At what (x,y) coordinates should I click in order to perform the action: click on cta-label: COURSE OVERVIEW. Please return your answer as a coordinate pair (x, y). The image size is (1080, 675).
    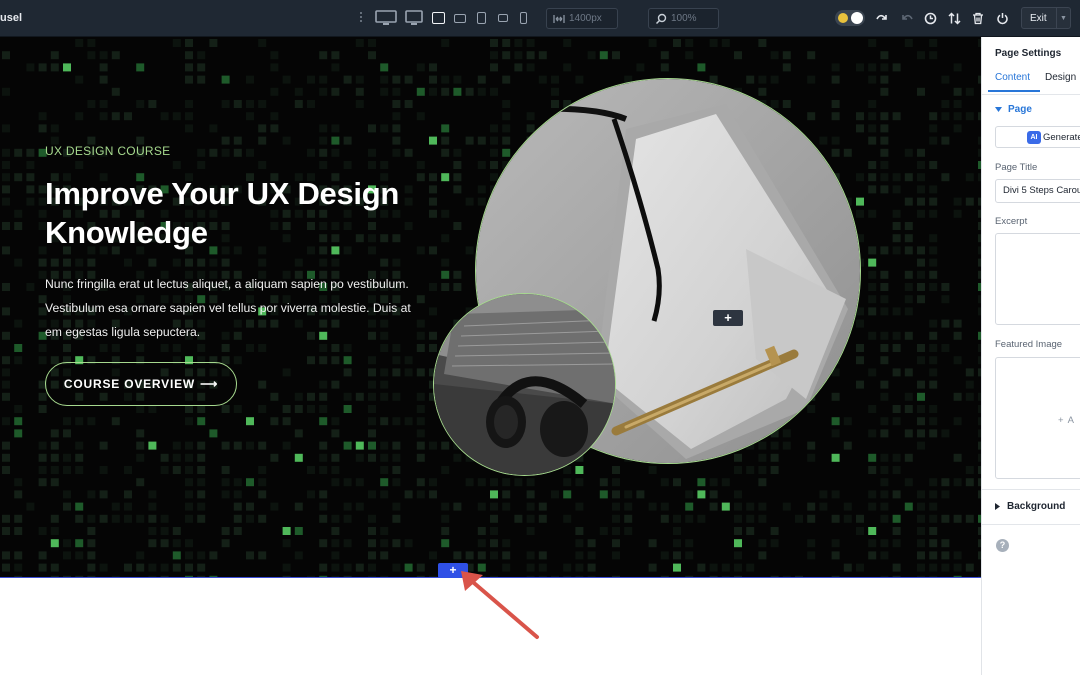
    Looking at the image, I should click on (129, 384).